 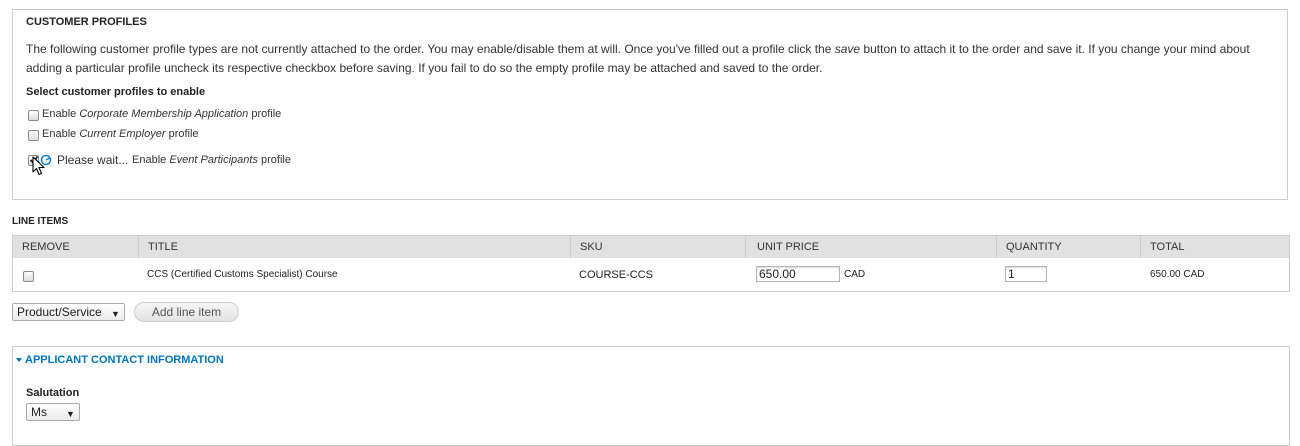 I want to click on line-items-title: LINE ITEMS, so click(x=40, y=221).